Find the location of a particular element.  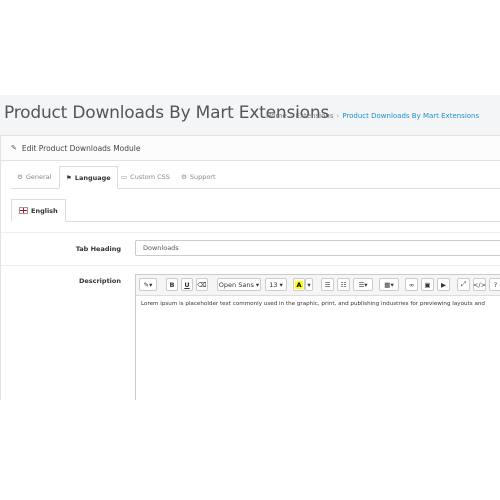

video-icon: ▶ is located at coordinates (443, 284).